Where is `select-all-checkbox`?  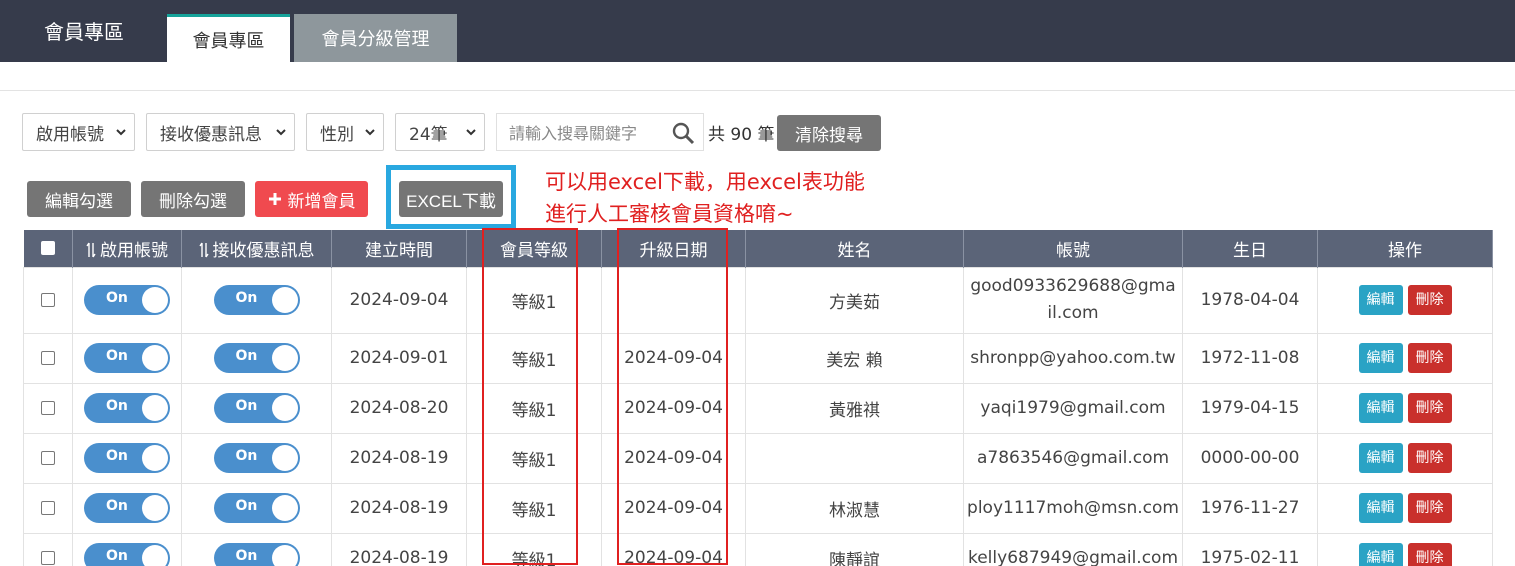
select-all-checkbox is located at coordinates (47, 248).